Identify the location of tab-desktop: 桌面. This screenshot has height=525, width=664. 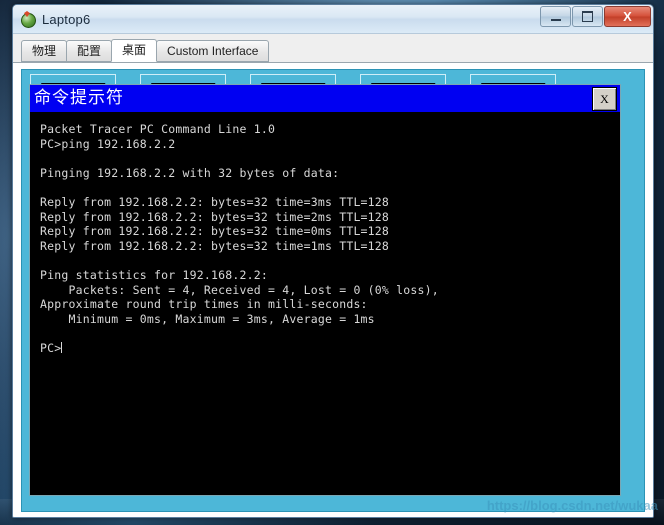
(134, 50).